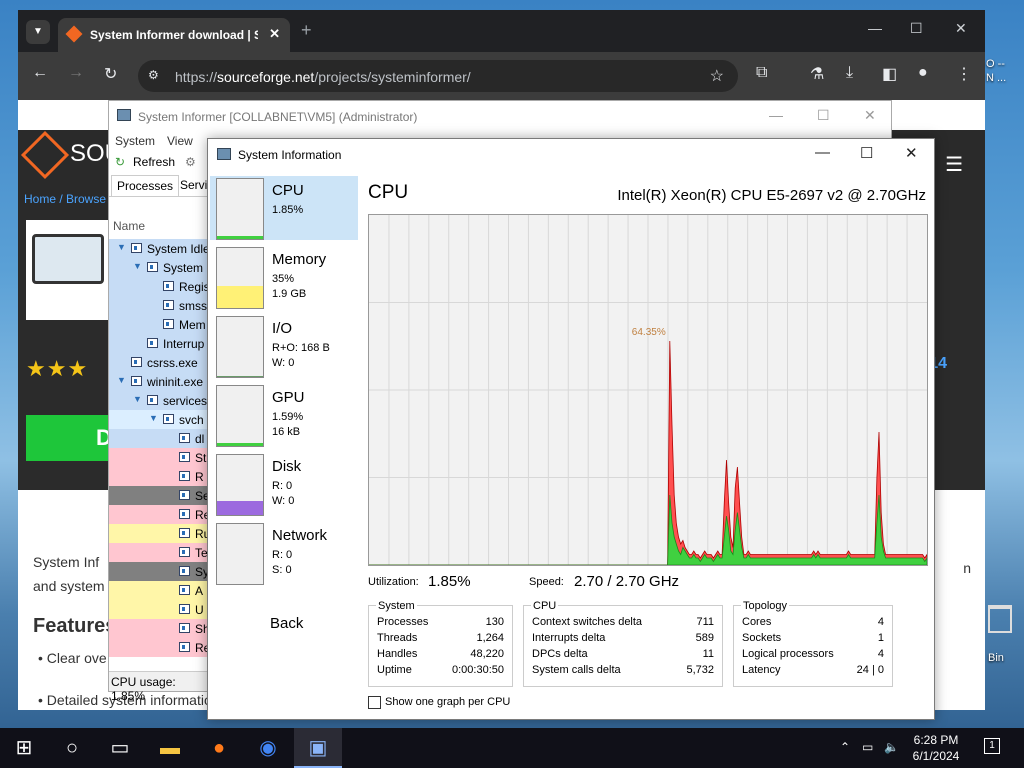 This screenshot has height=768, width=1024. What do you see at coordinates (822, 152) in the screenshot?
I see `sysinfo-minimize-icon: —` at bounding box center [822, 152].